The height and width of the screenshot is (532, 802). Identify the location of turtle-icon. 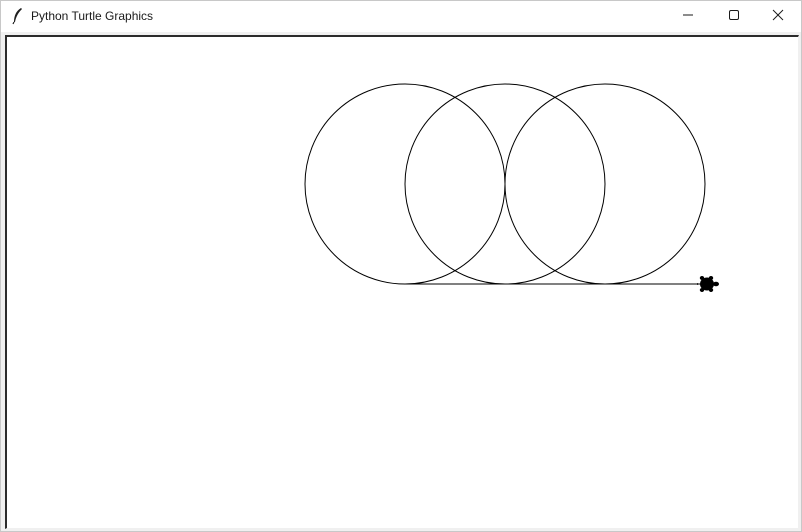
(708, 284).